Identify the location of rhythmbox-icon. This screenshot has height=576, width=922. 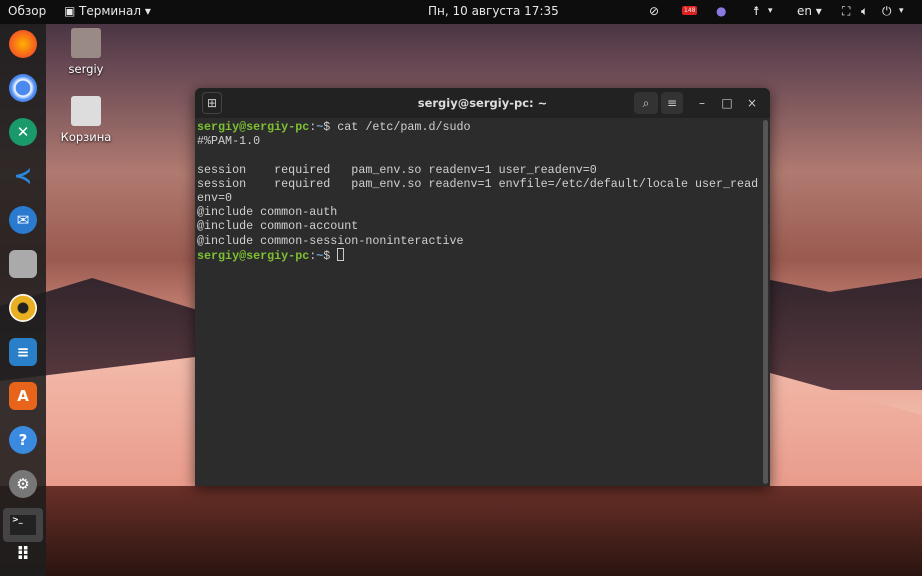
(23, 308).